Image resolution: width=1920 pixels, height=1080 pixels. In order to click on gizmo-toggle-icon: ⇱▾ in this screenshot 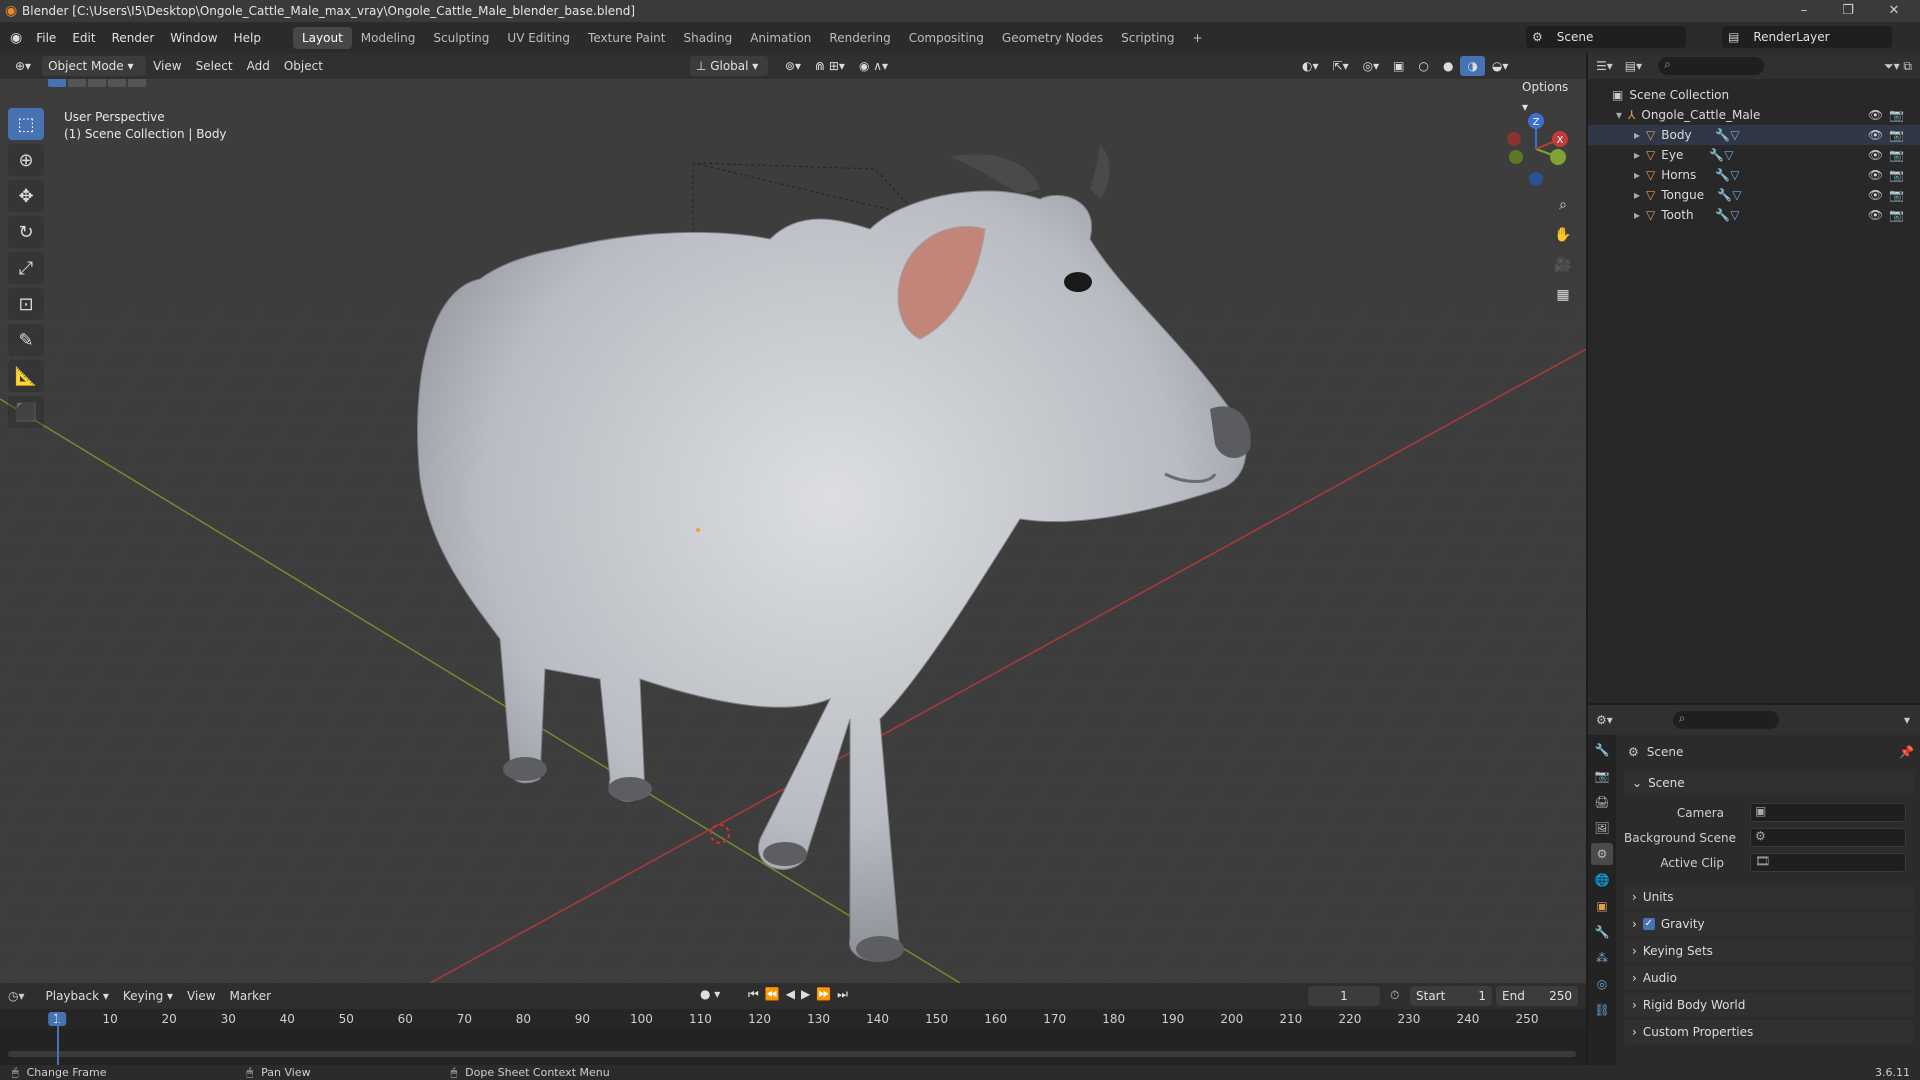, I will do `click(1341, 66)`.